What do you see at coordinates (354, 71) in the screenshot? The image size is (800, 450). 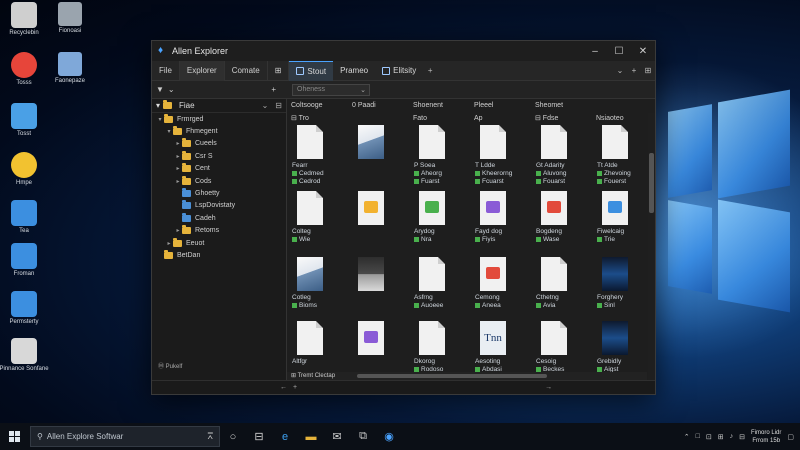 I see `tab-prameo: Prameo` at bounding box center [354, 71].